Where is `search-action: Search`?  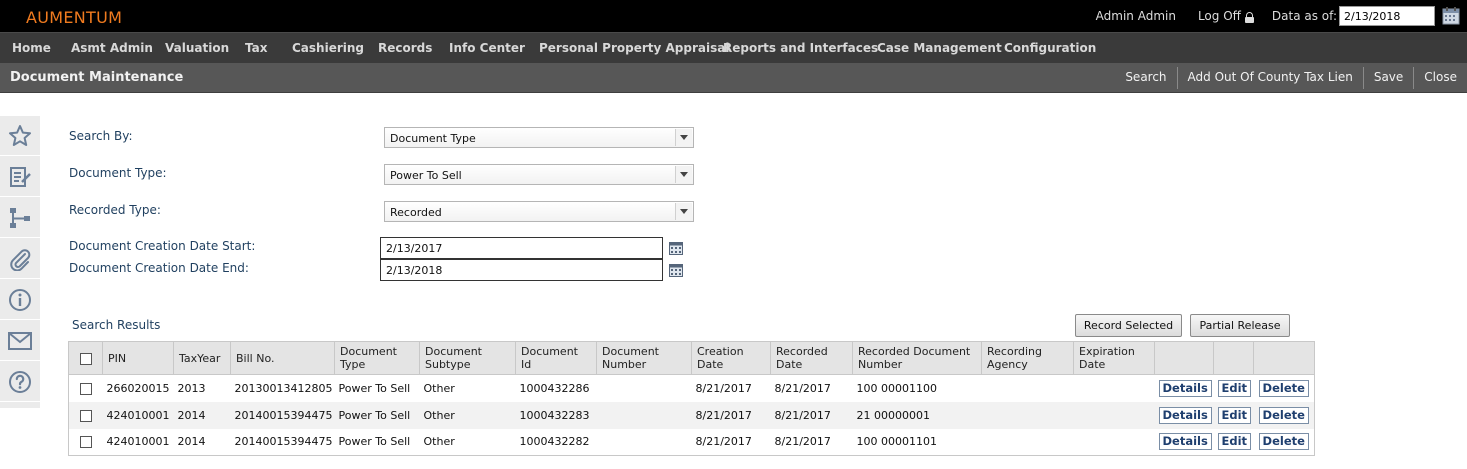 search-action: Search is located at coordinates (1145, 78).